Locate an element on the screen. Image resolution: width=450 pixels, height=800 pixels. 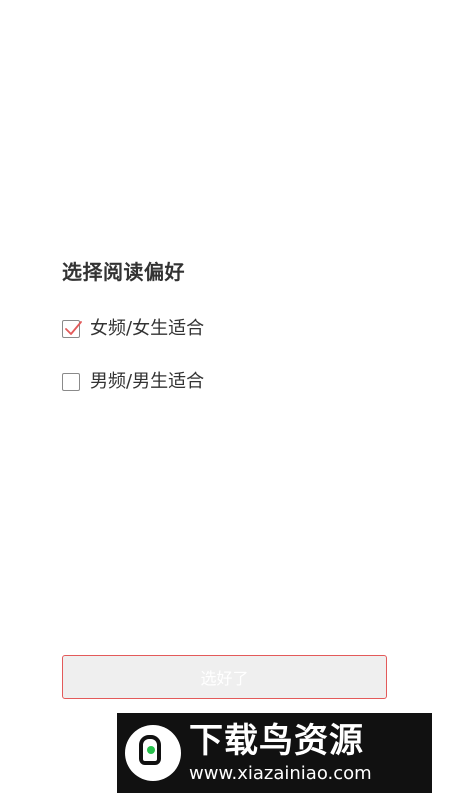
option-female: 女频/女生适合 is located at coordinates (133, 329).